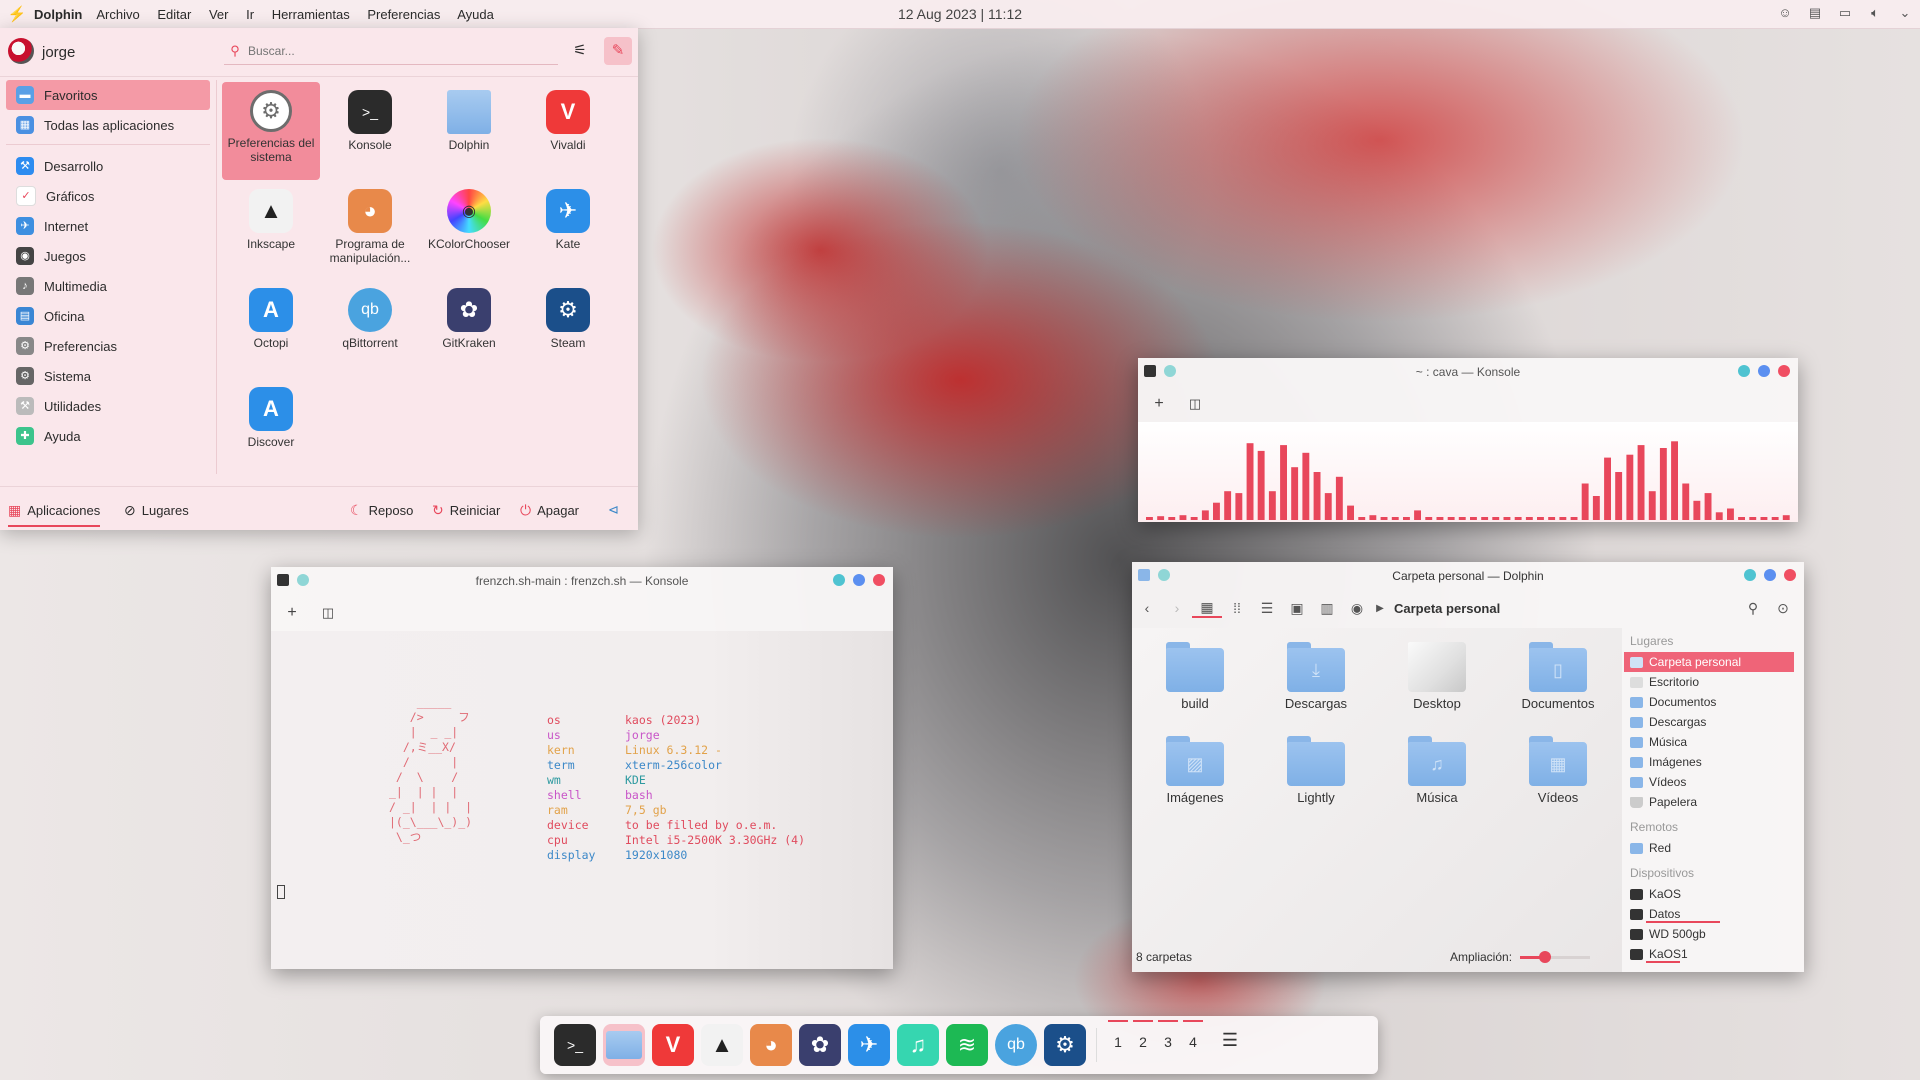 This screenshot has width=1920, height=1080. Describe the element at coordinates (303, 580) in the screenshot. I see `keep-above-icon` at that location.